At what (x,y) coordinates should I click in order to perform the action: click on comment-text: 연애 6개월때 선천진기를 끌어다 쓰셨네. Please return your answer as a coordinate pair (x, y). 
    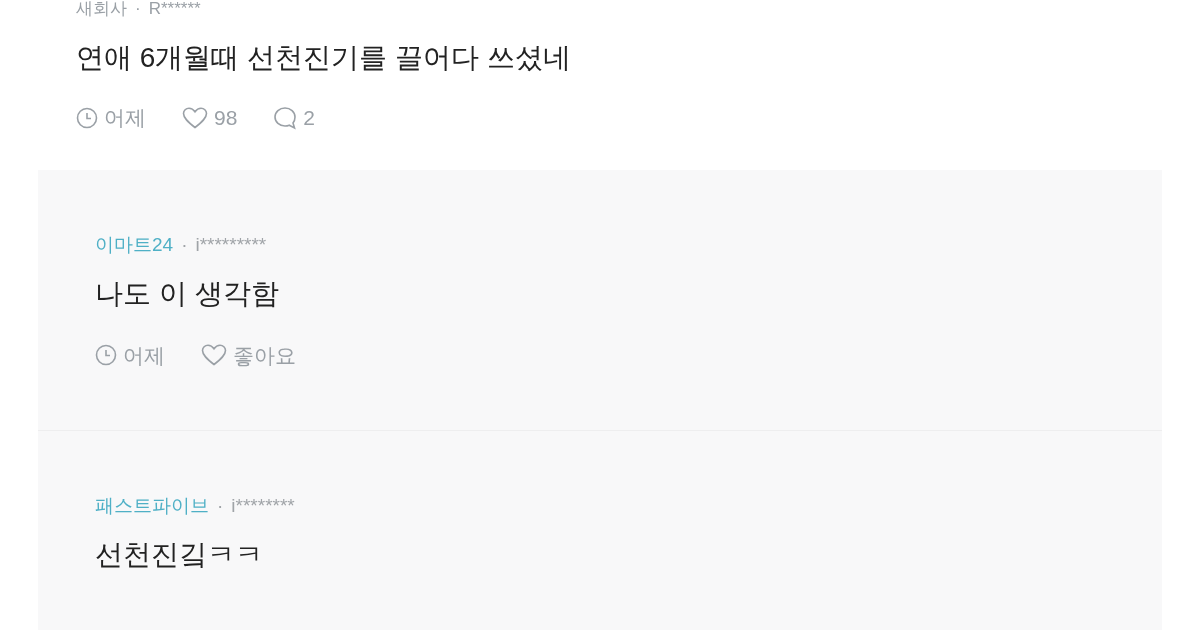
    Looking at the image, I should click on (324, 58).